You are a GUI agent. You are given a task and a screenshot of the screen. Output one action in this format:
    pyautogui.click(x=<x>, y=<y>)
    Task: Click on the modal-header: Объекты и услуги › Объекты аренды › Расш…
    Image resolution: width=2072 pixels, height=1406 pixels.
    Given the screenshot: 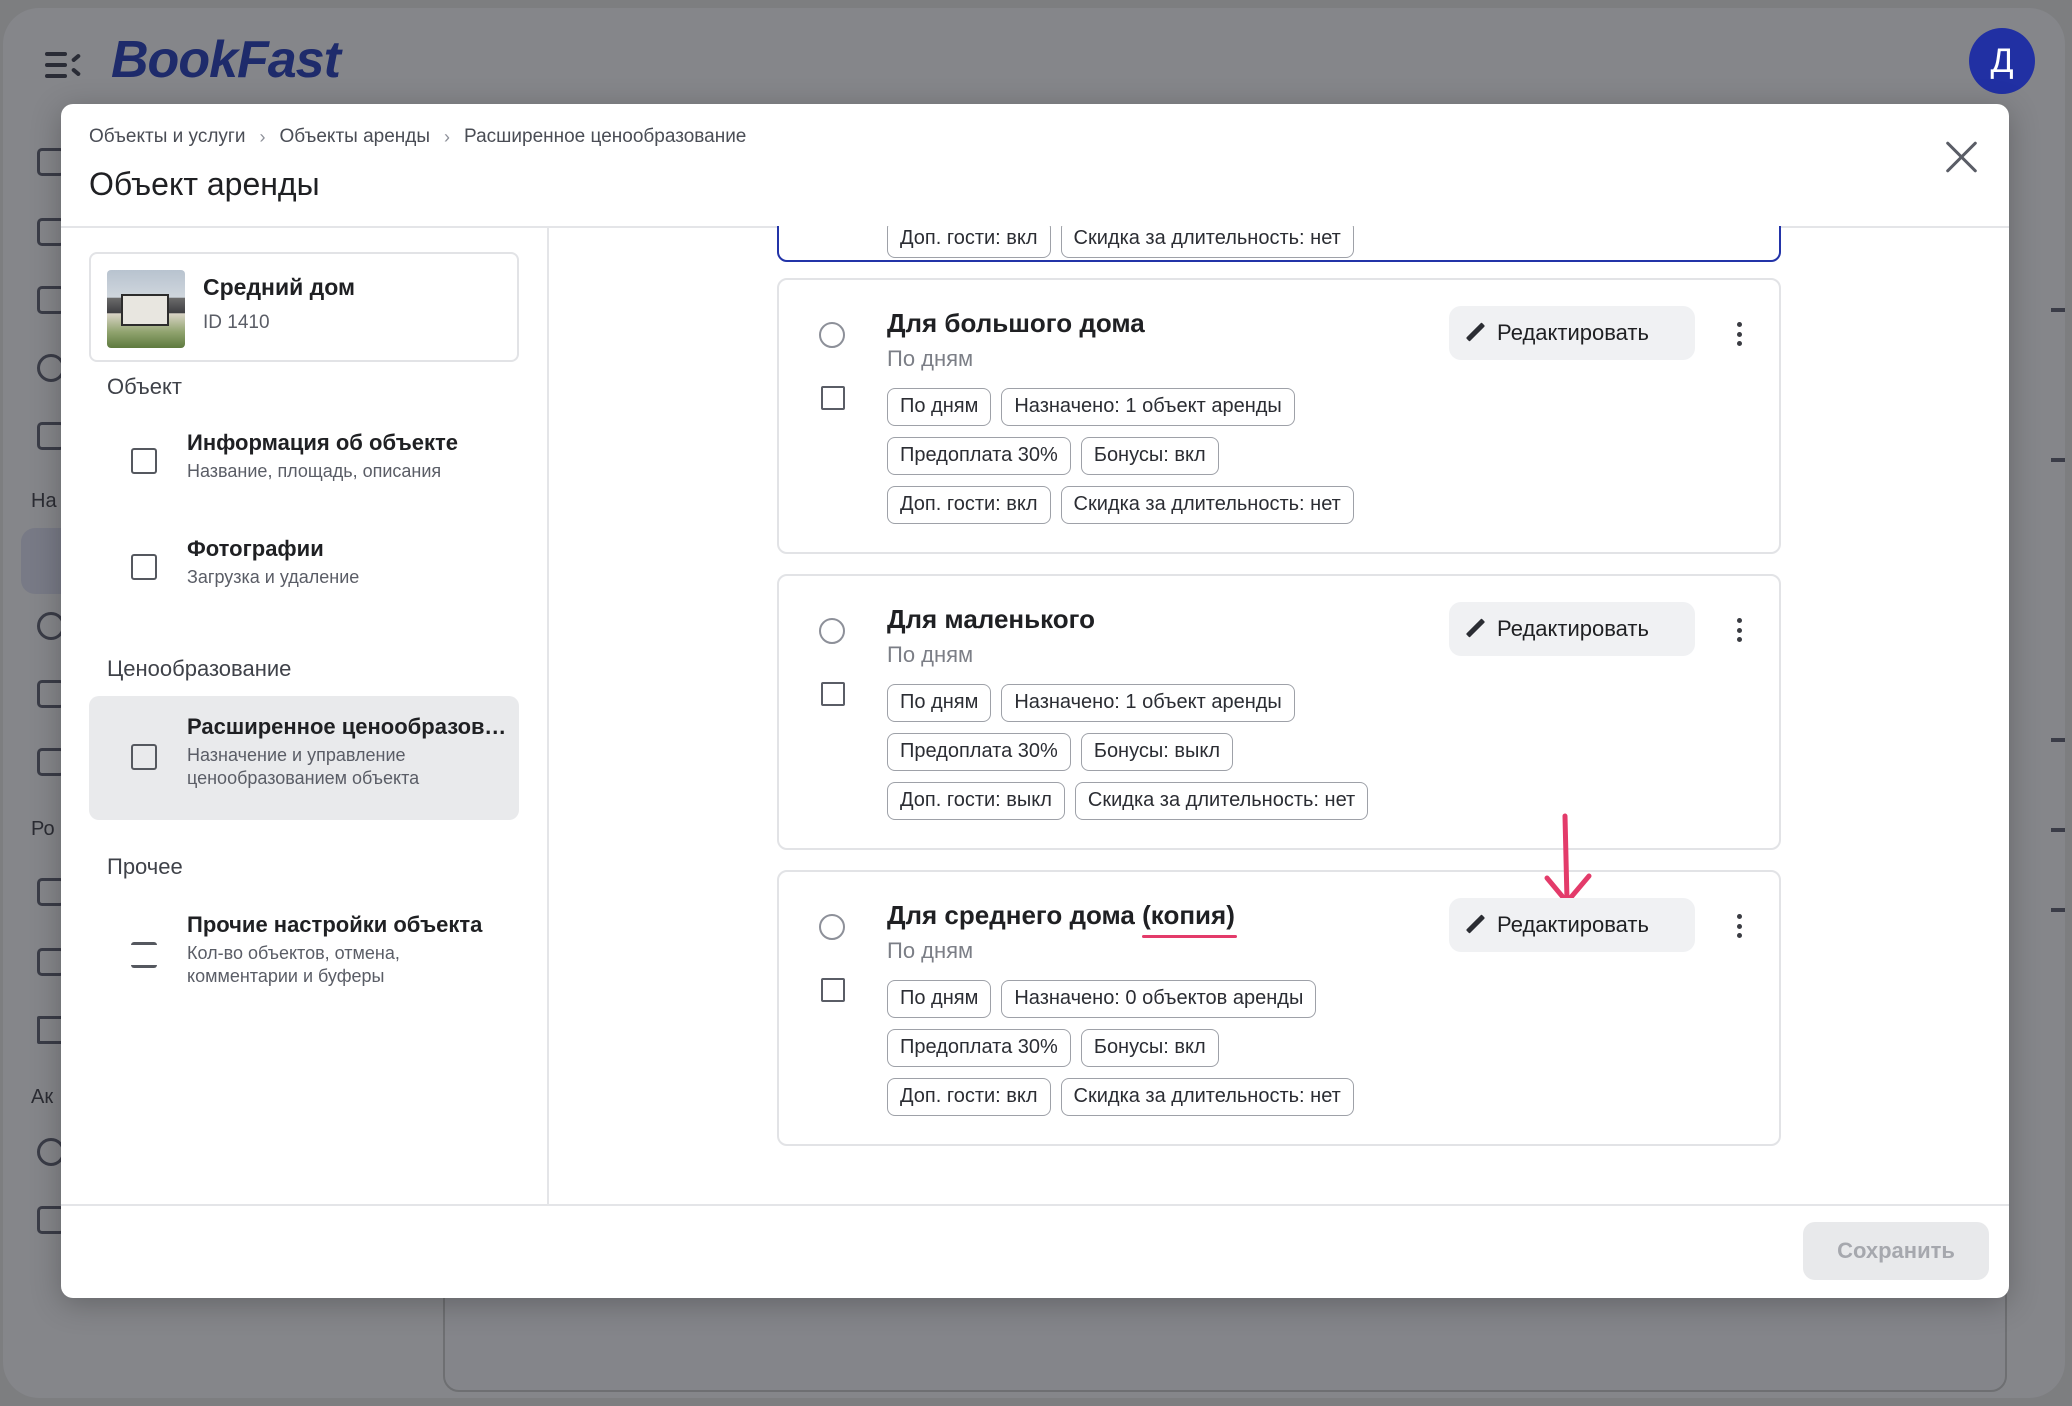 What is the action you would take?
    pyautogui.click(x=1035, y=166)
    